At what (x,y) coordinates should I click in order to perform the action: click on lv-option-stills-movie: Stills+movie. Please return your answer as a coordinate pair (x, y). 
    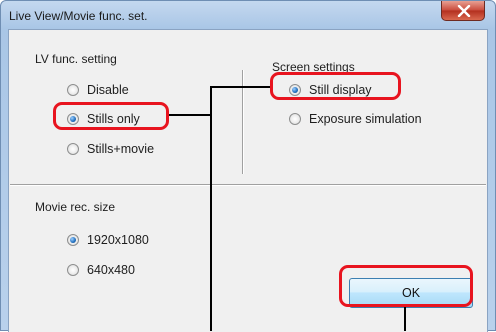
    Looking at the image, I should click on (110, 149).